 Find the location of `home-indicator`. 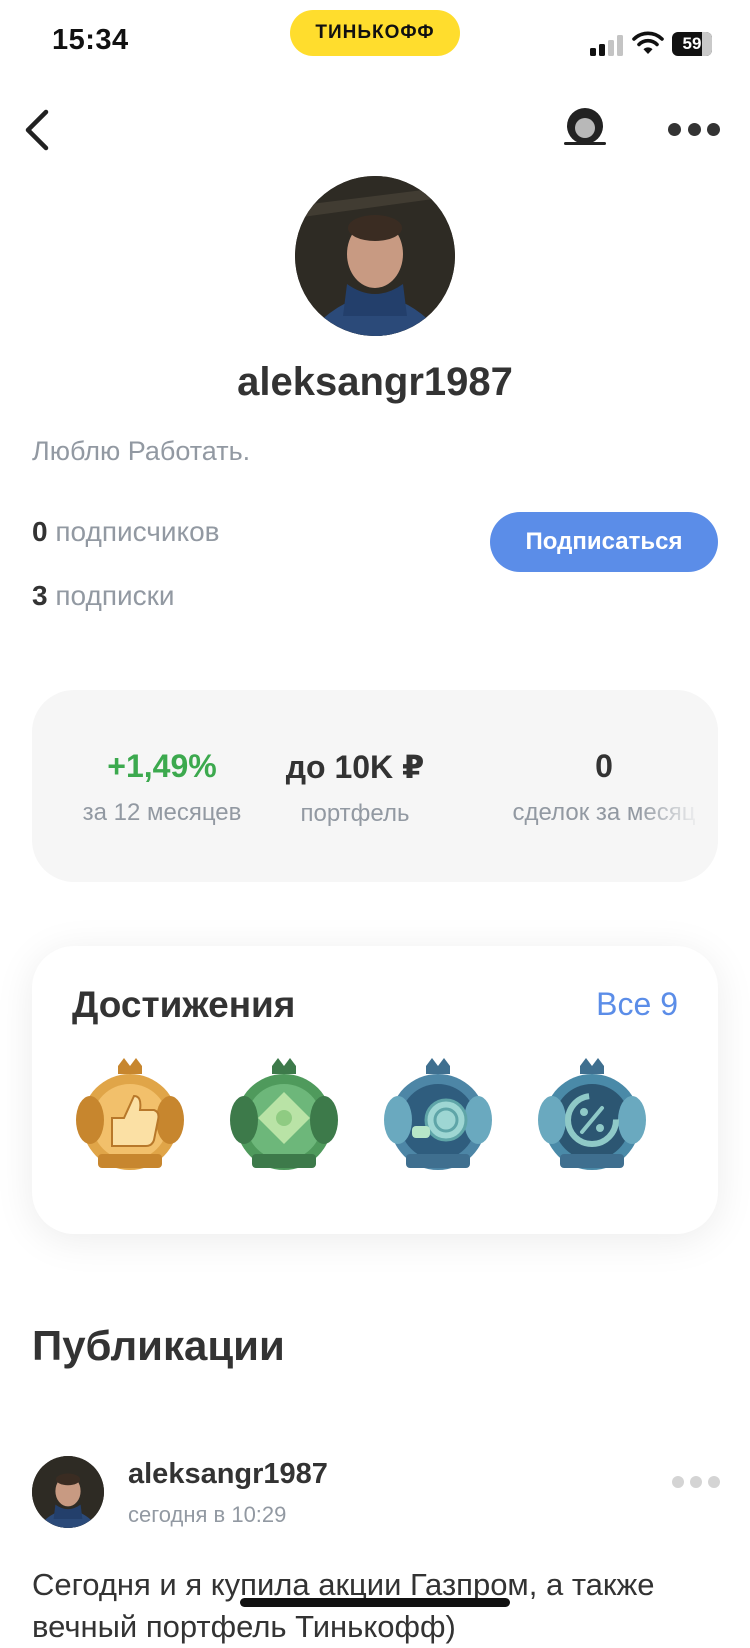

home-indicator is located at coordinates (375, 1602).